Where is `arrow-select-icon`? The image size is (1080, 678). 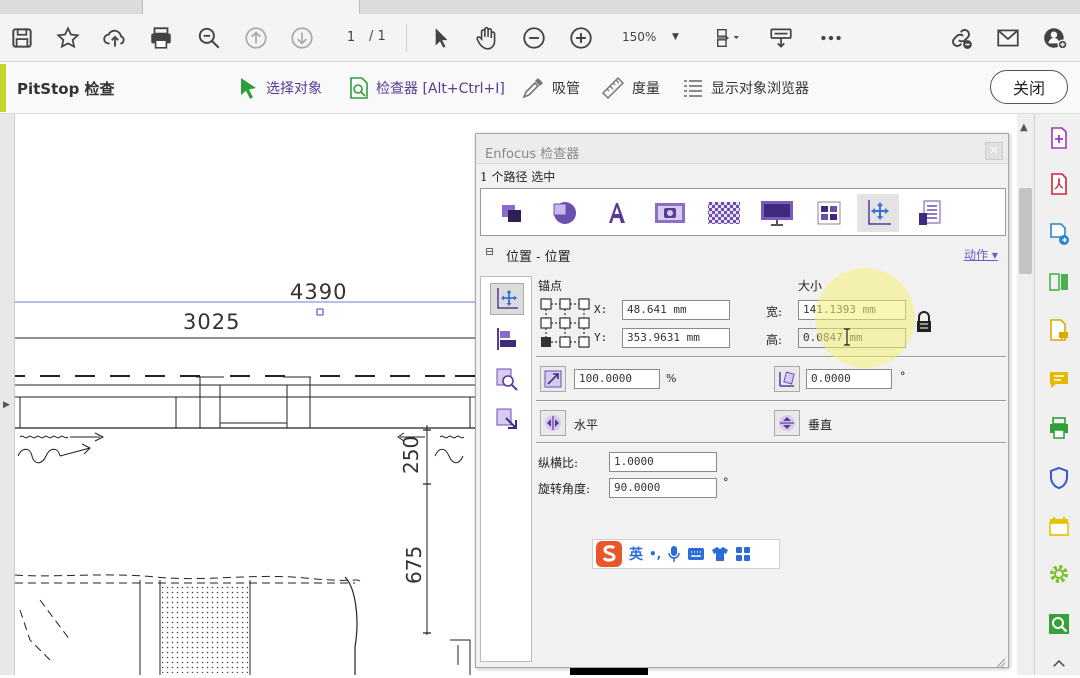
arrow-select-icon is located at coordinates (248, 88).